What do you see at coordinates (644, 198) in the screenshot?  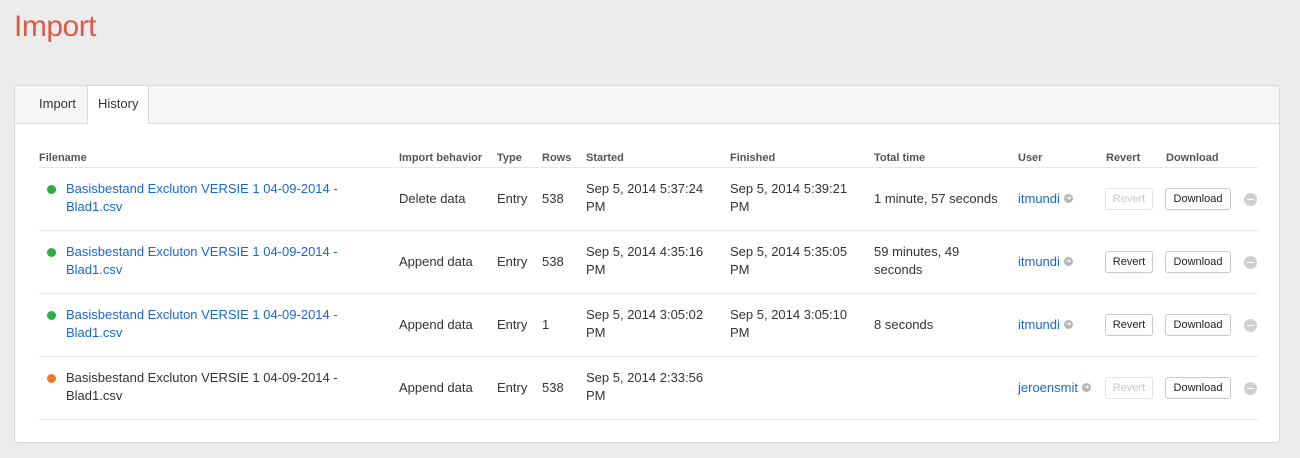 I see `started-value: Sep 5, 2014 5:37:24 PM` at bounding box center [644, 198].